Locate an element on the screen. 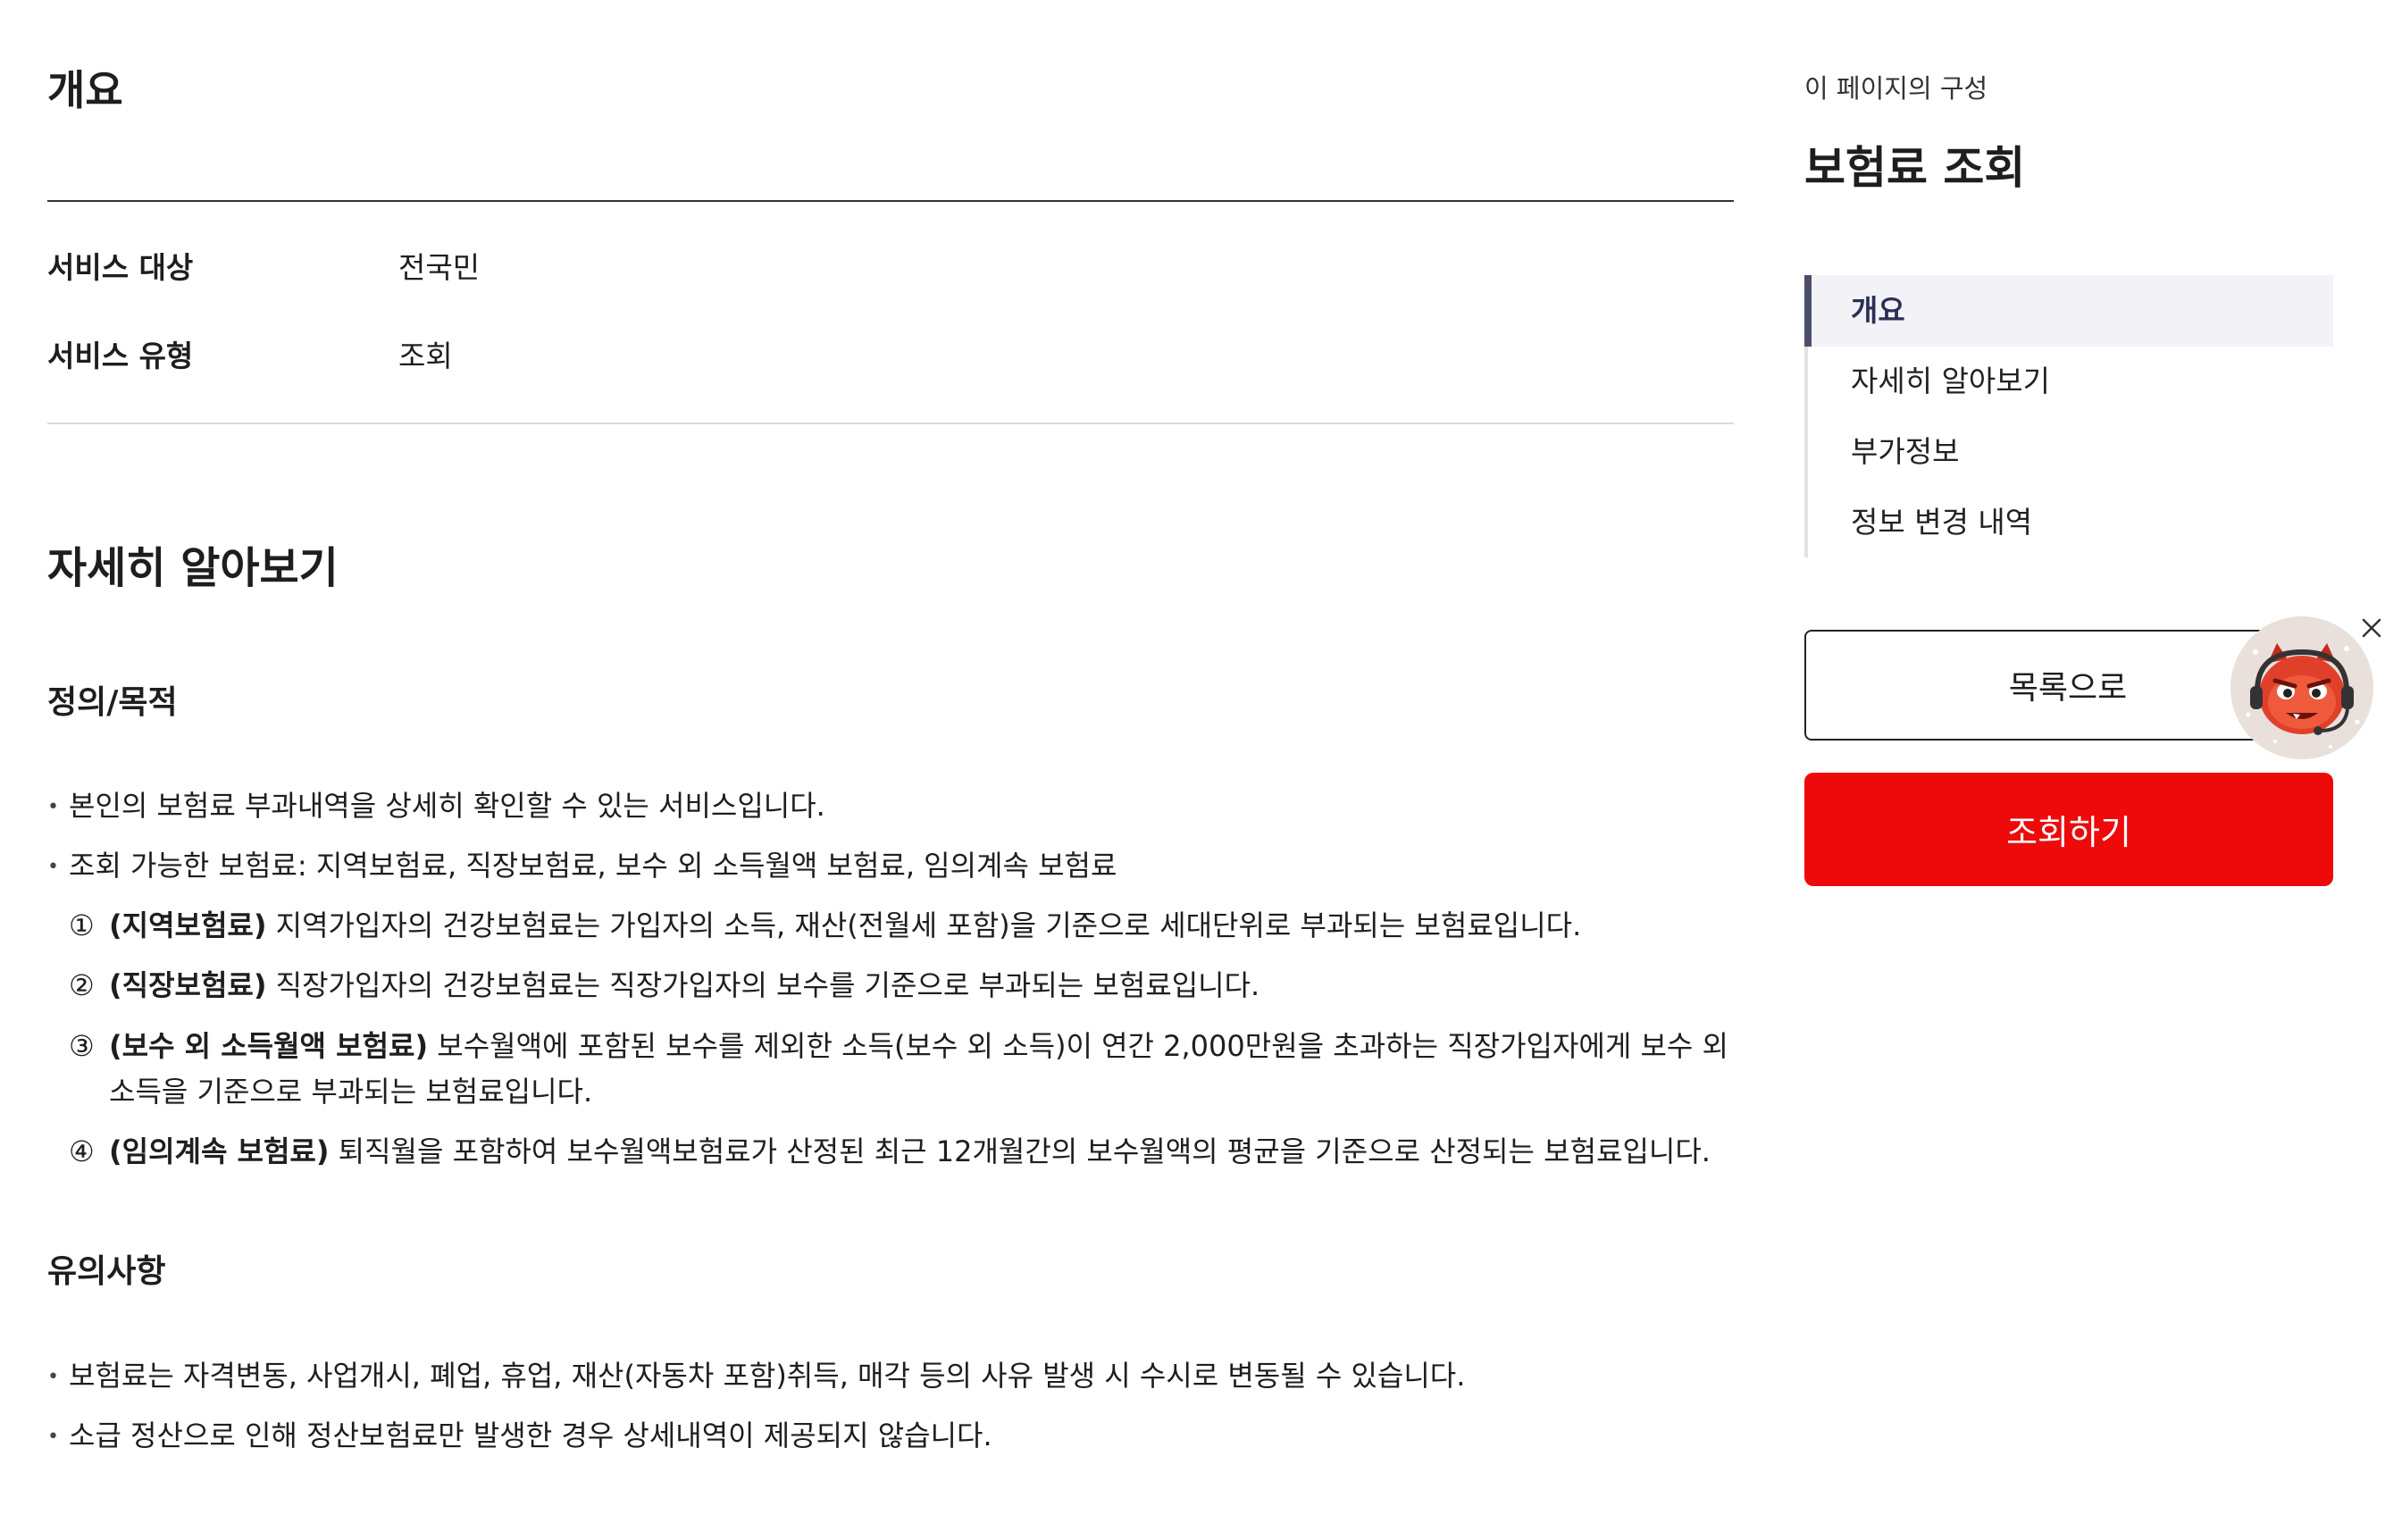  overview-bottom-divider is located at coordinates (890, 424).